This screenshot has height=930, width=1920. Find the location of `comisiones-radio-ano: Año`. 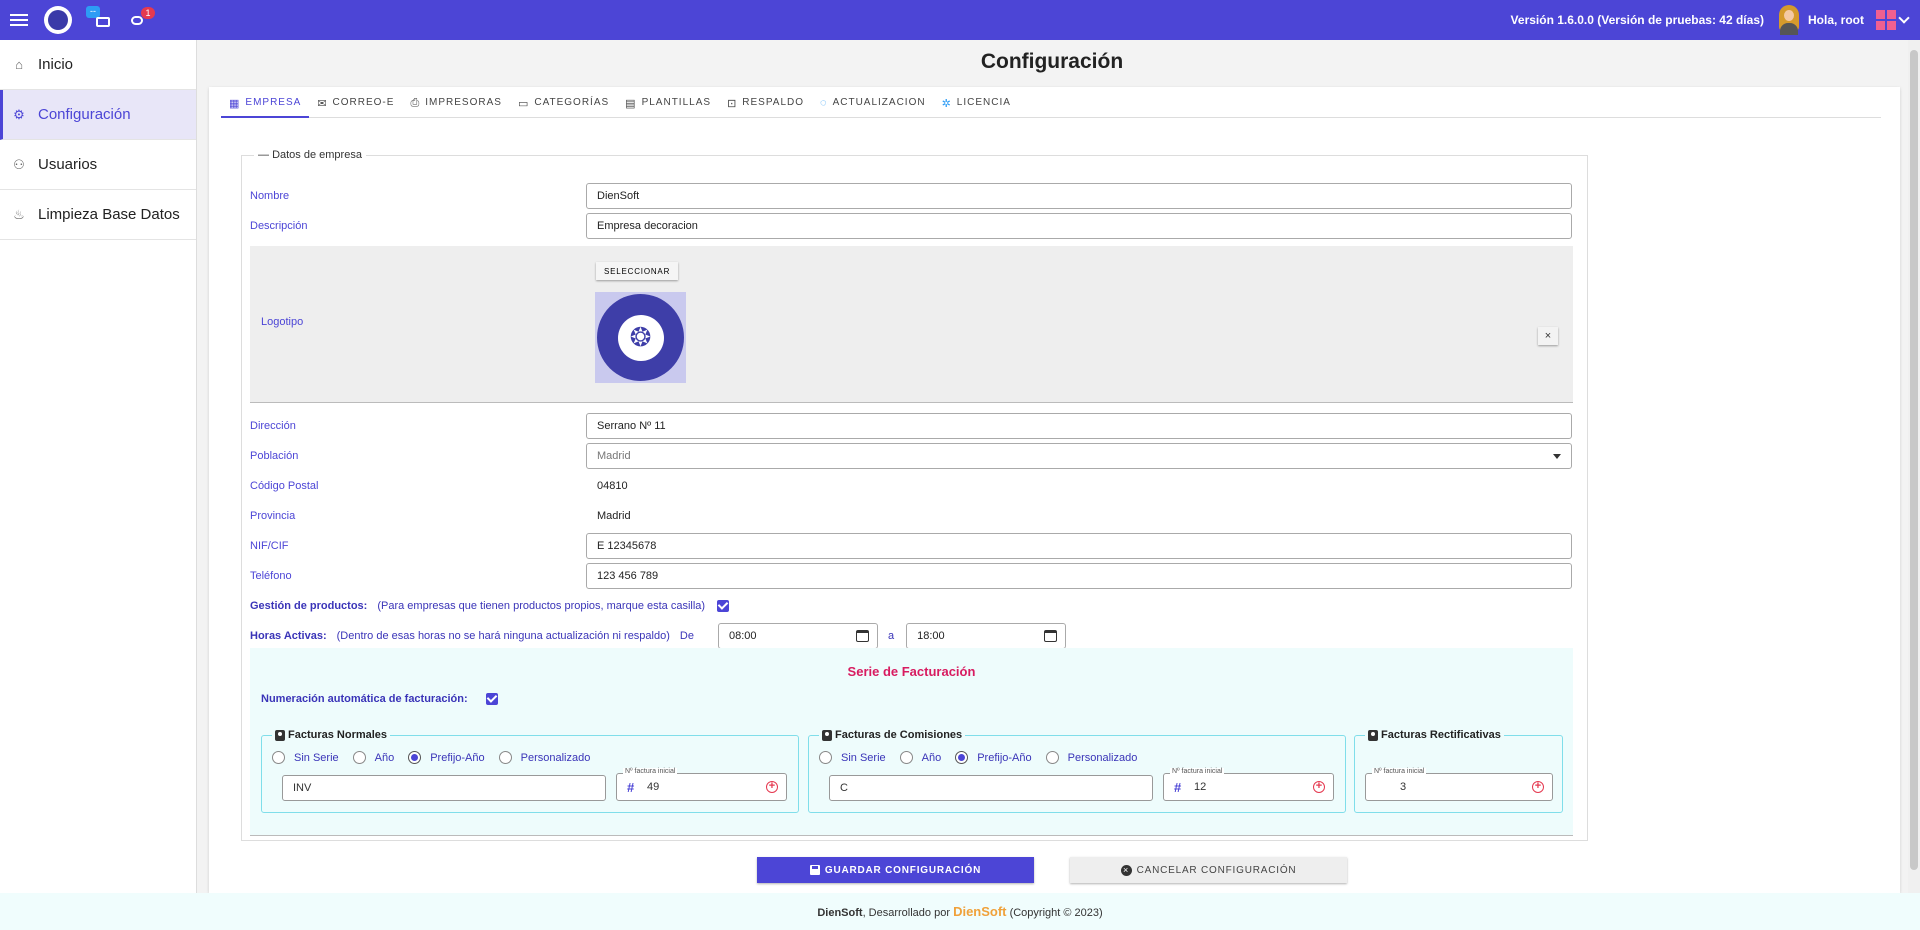

comisiones-radio-ano: Año is located at coordinates (920, 757).